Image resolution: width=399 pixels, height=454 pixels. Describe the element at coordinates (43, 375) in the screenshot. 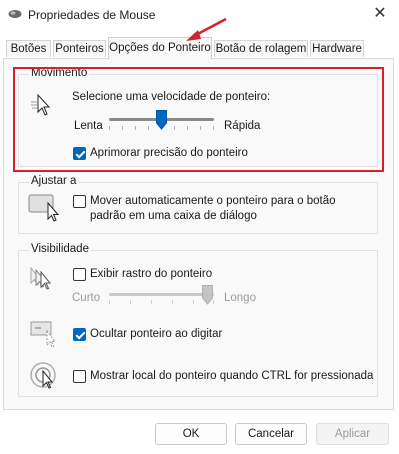

I see `pointer-location-icon` at that location.